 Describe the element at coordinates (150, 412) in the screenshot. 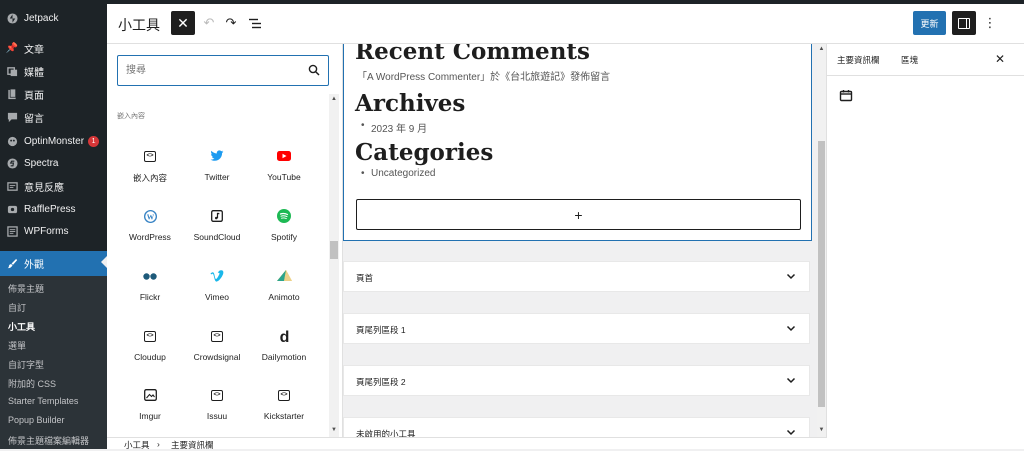

I see `block-imgur: Imgur` at that location.